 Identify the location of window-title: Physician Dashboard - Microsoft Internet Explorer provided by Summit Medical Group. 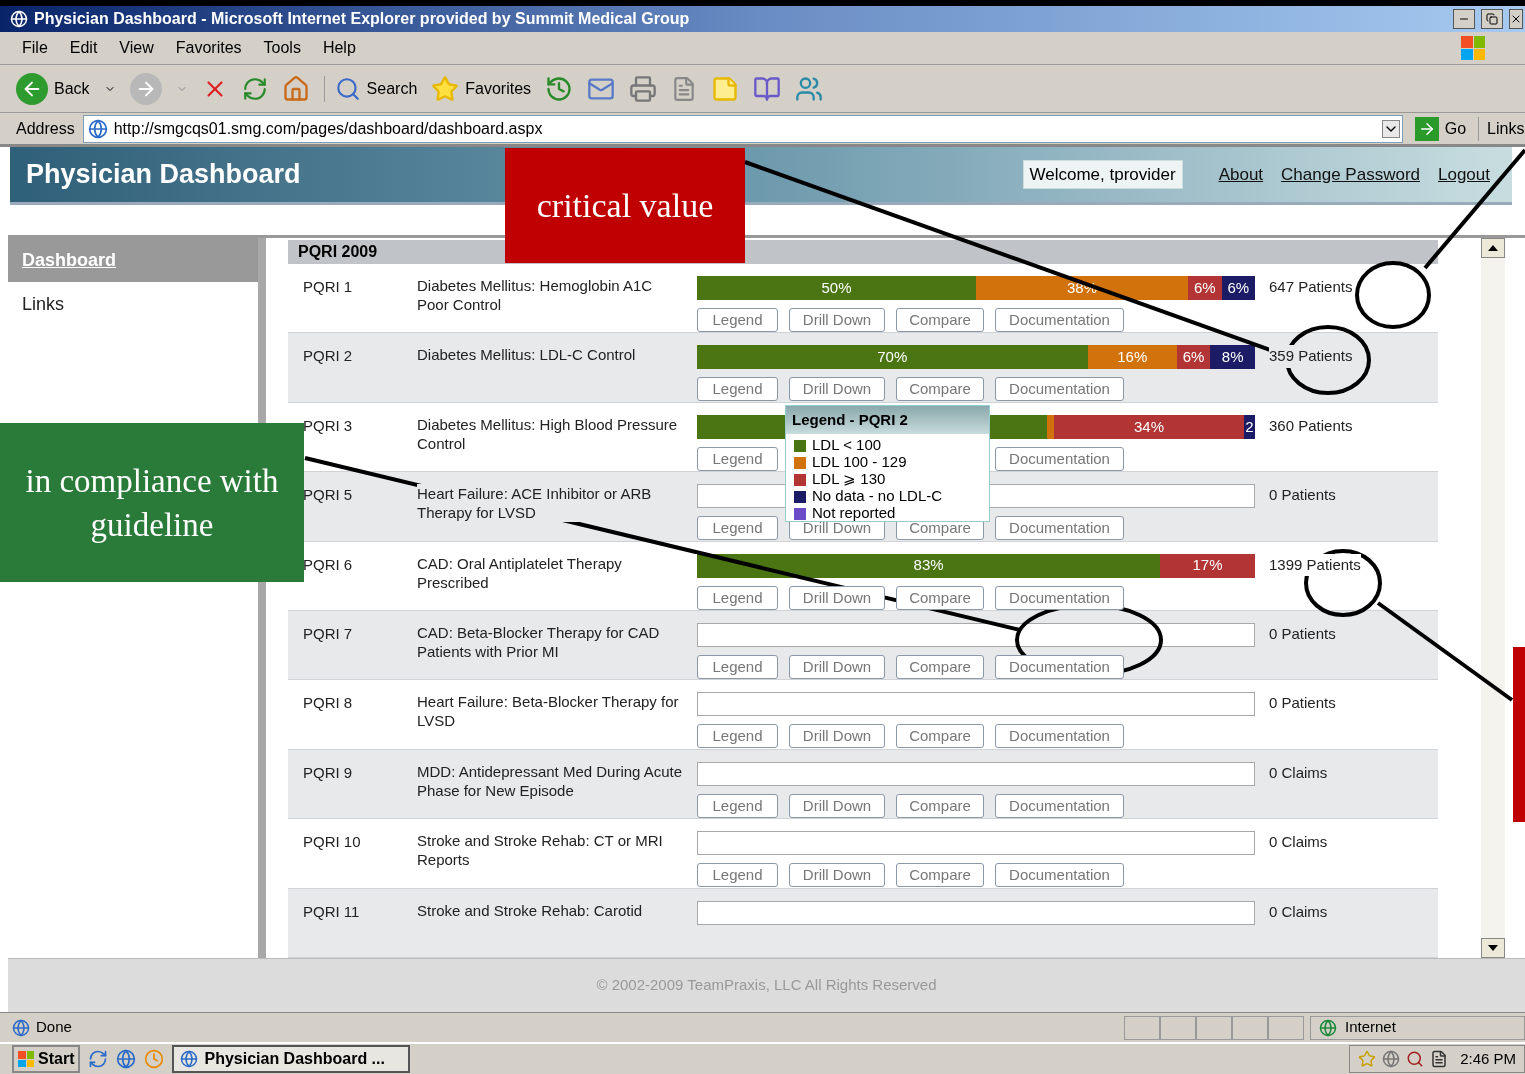
(362, 19).